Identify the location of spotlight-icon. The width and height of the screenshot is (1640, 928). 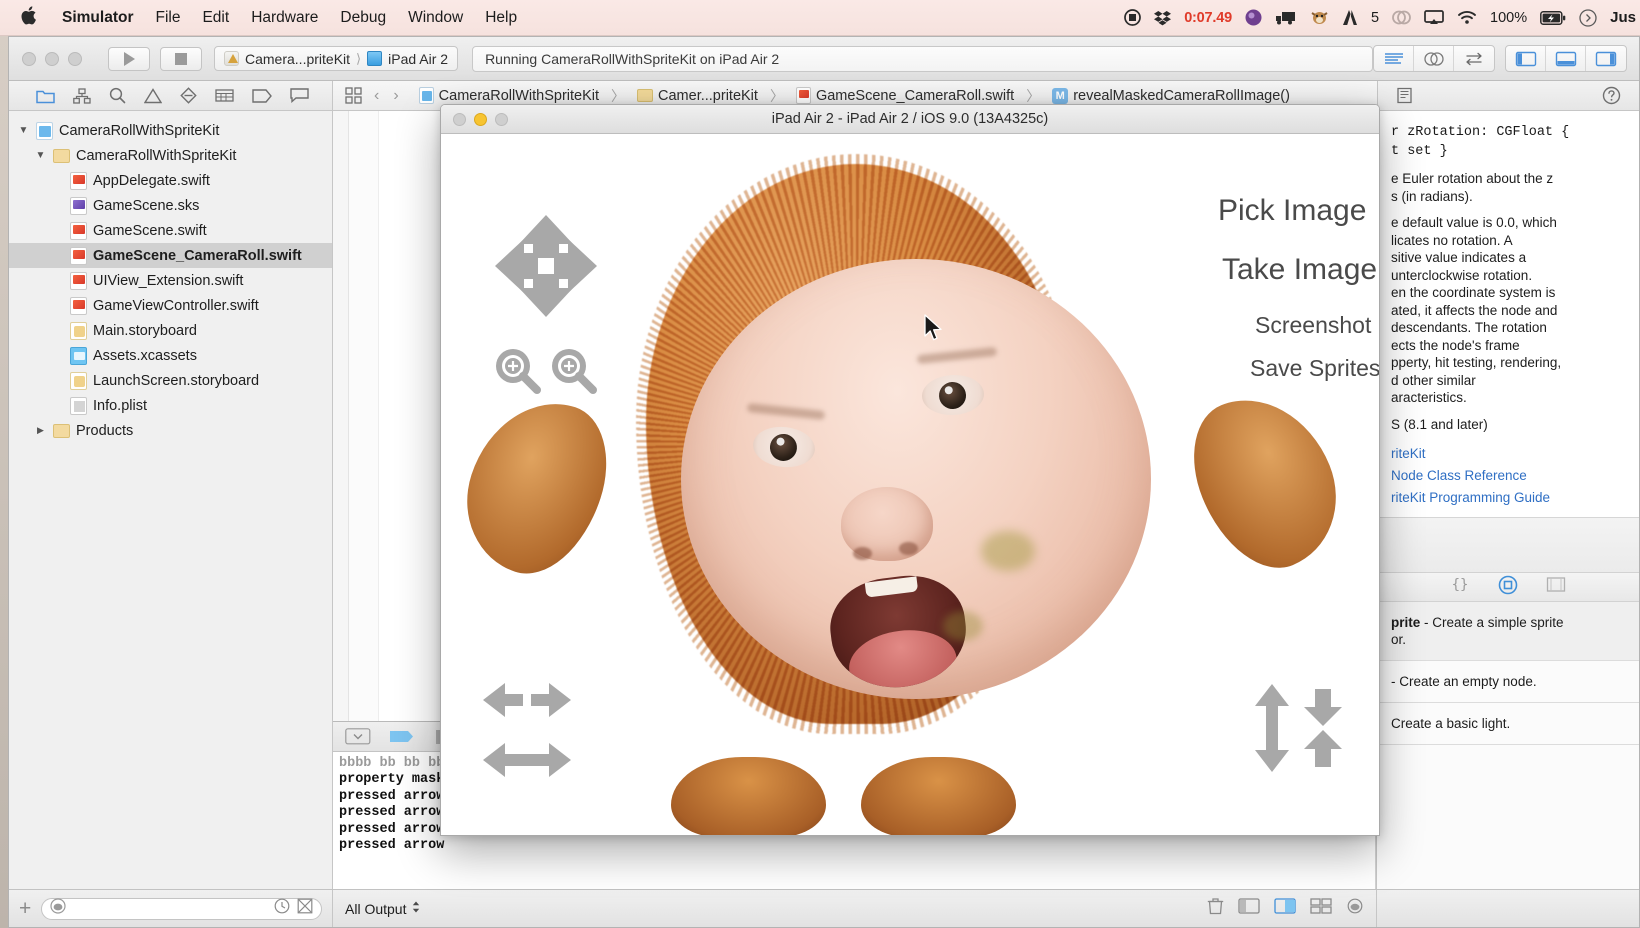
(1588, 17).